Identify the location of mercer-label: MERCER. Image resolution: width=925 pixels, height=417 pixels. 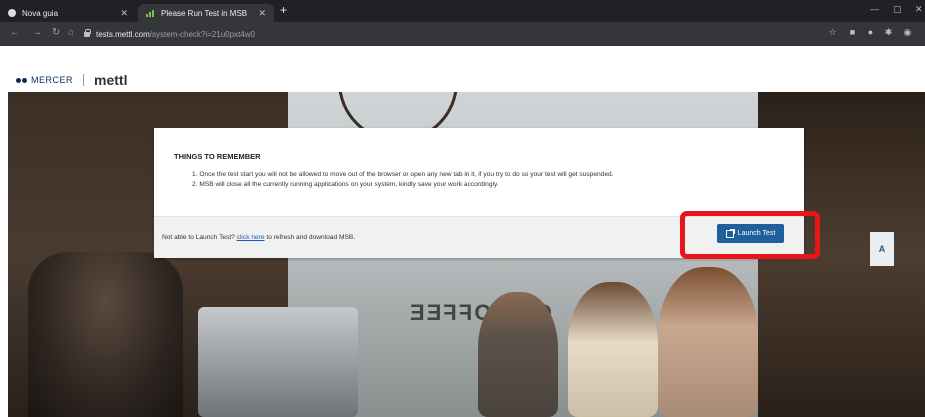
(52, 80).